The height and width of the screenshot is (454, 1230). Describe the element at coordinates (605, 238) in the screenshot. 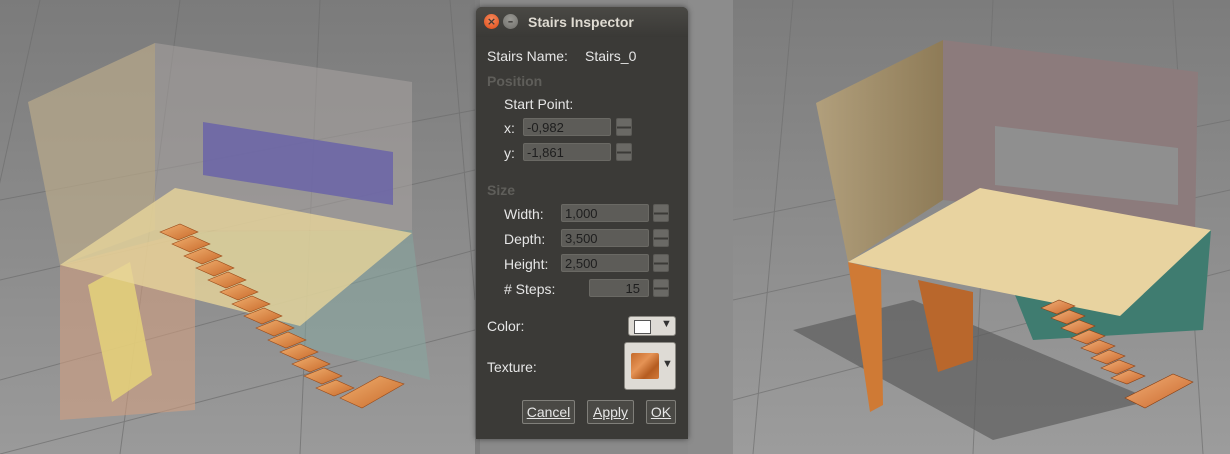

I see `depth-input: 3,500` at that location.